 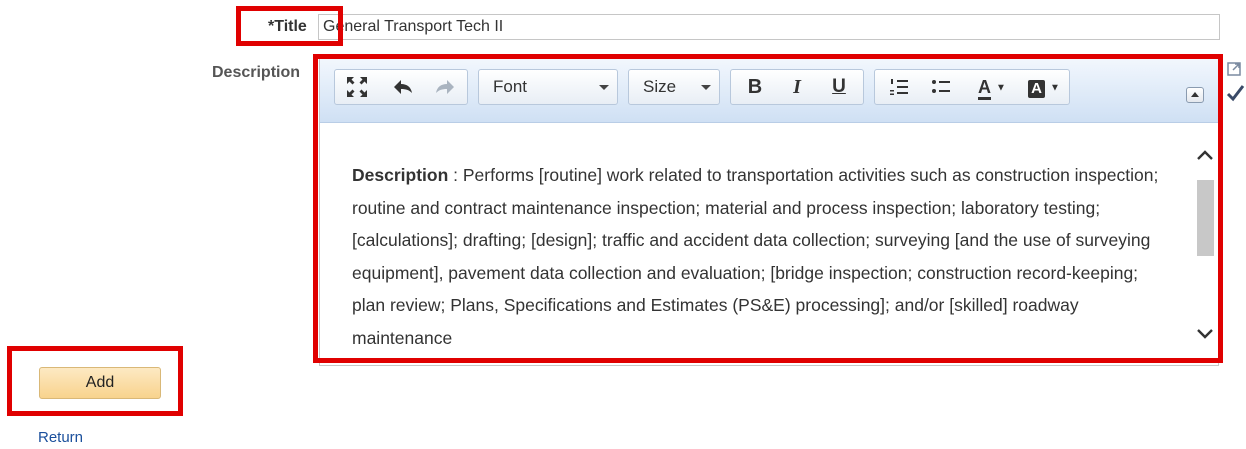 What do you see at coordinates (256, 72) in the screenshot?
I see `description-label: Description` at bounding box center [256, 72].